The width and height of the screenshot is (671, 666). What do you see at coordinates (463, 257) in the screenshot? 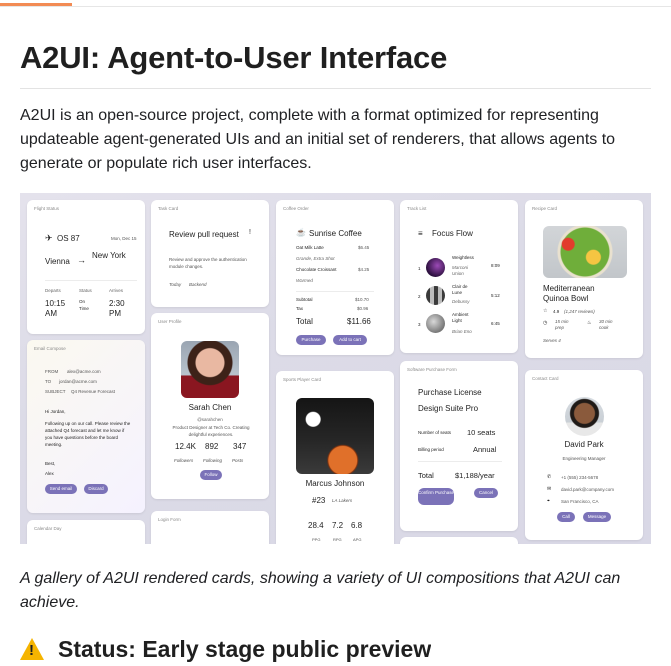
I see `track-1-song: Weightless` at bounding box center [463, 257].